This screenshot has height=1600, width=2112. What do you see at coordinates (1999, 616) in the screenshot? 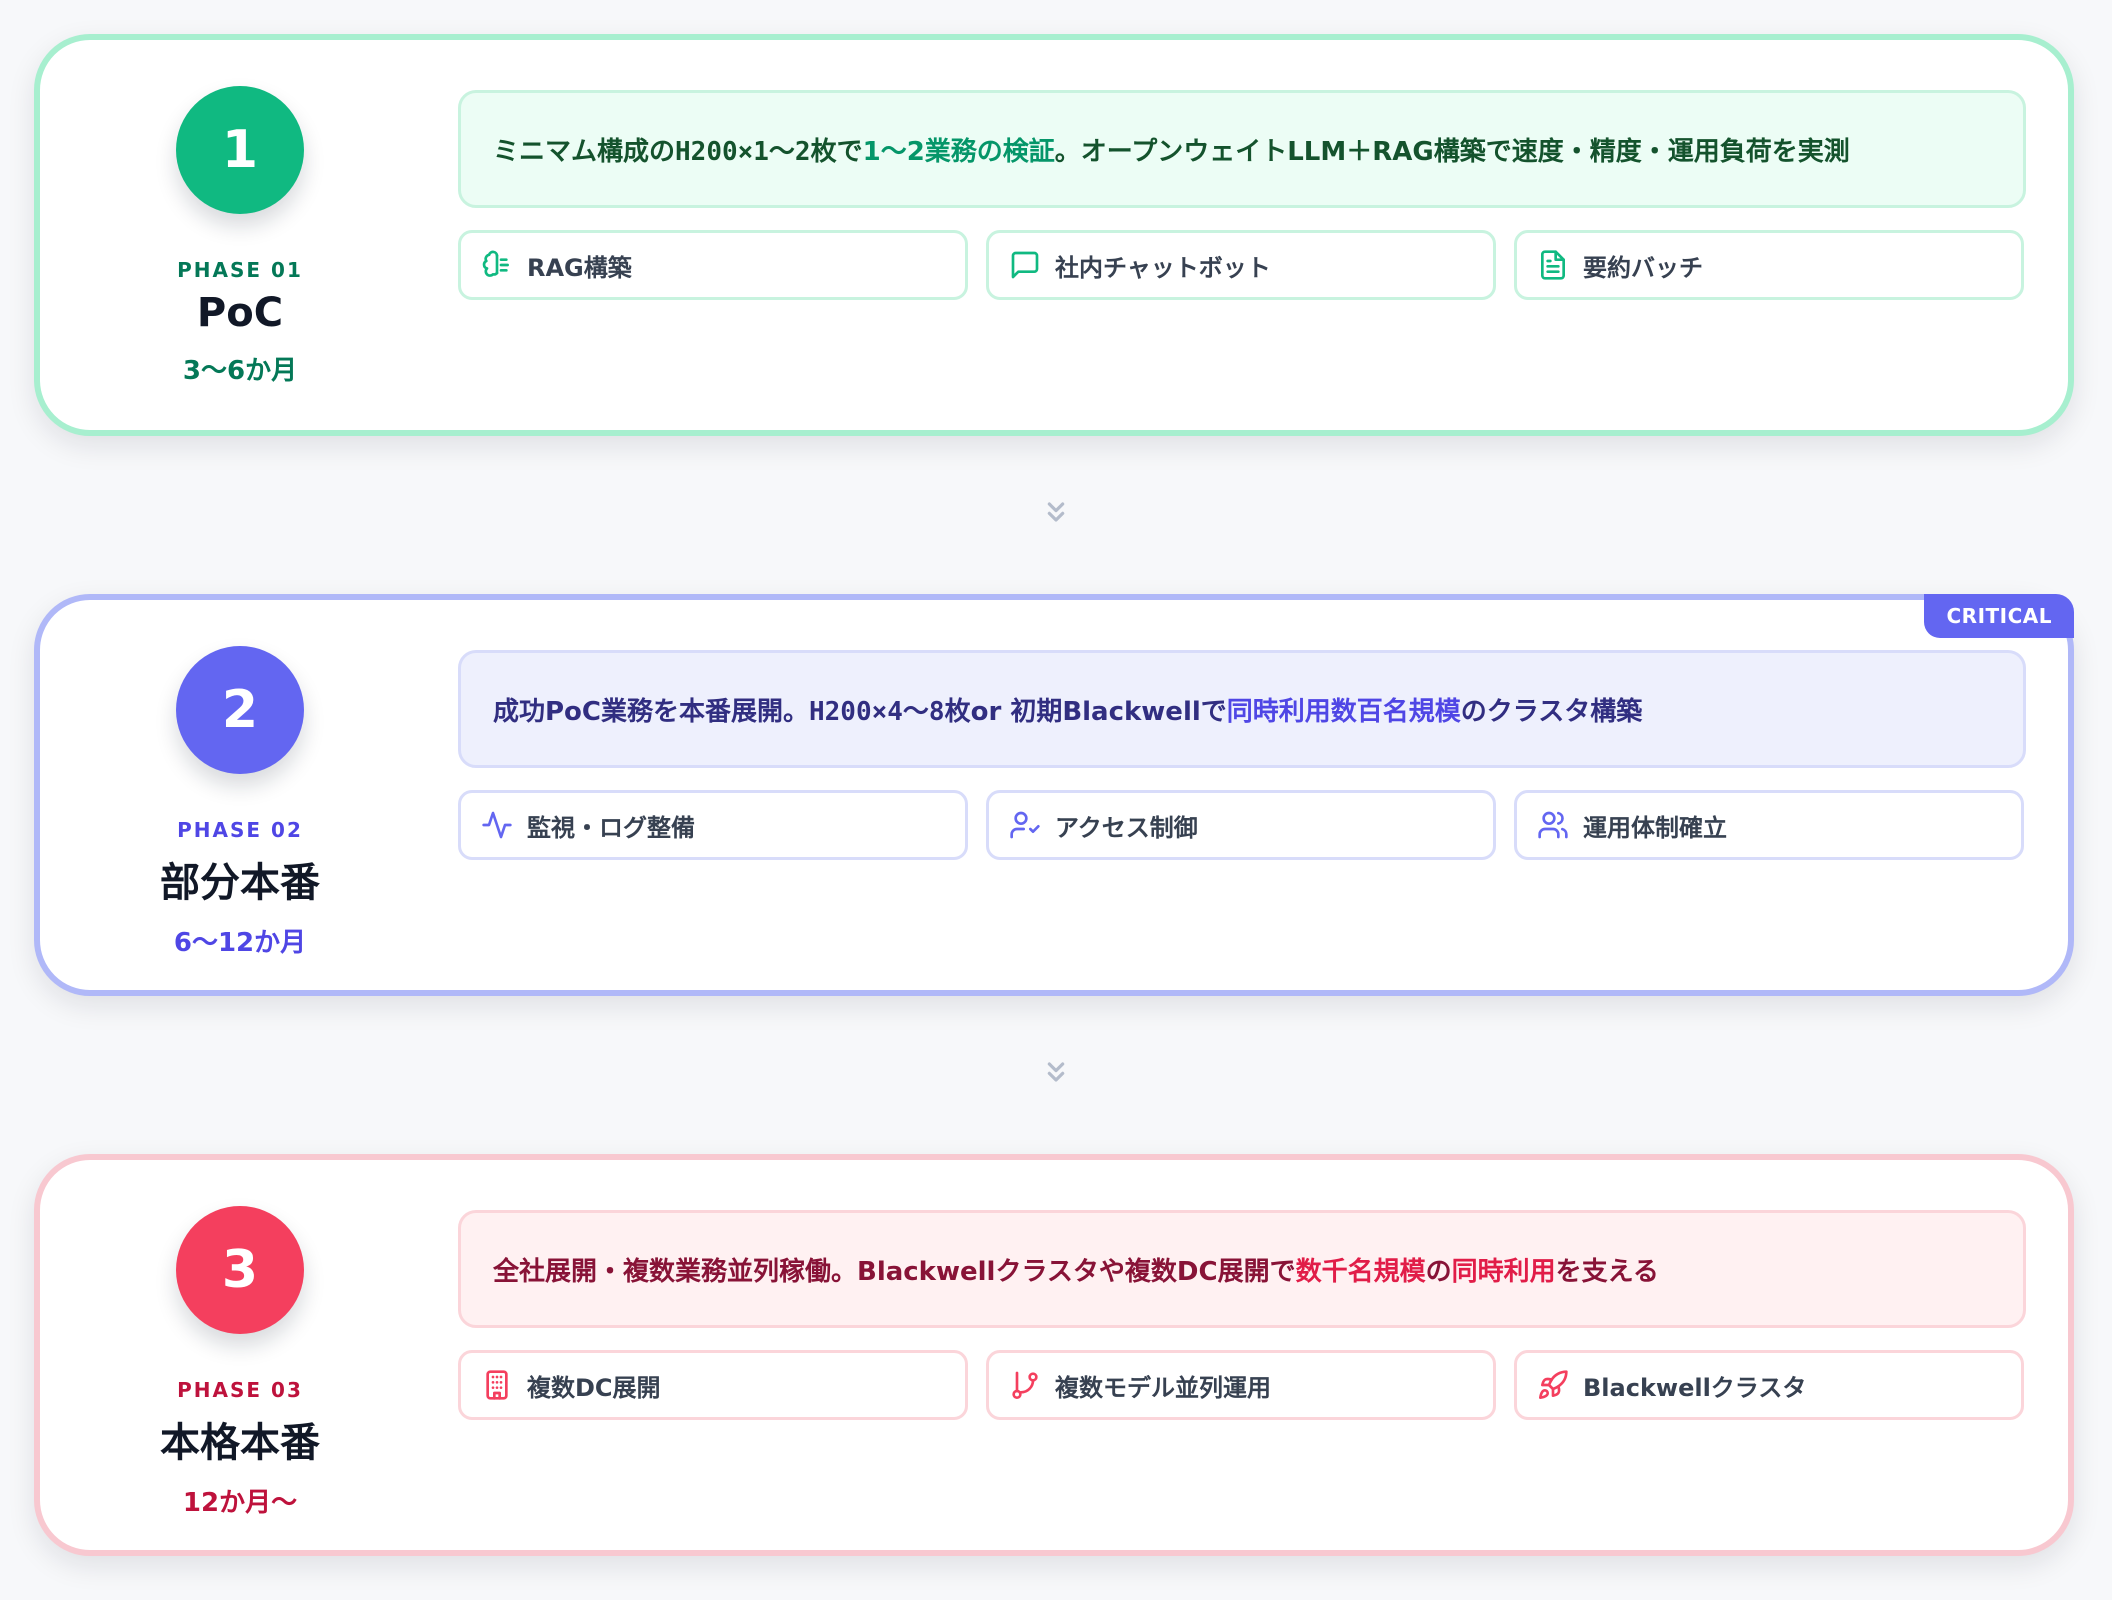
I see `critical-badge: CRITICAL` at bounding box center [1999, 616].